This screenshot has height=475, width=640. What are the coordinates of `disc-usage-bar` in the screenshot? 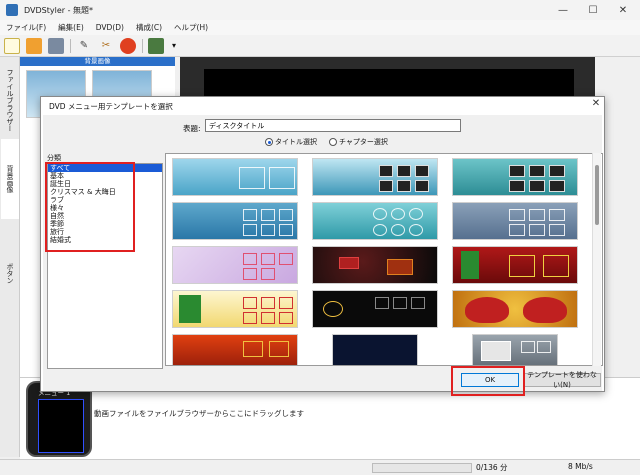 It's located at (422, 468).